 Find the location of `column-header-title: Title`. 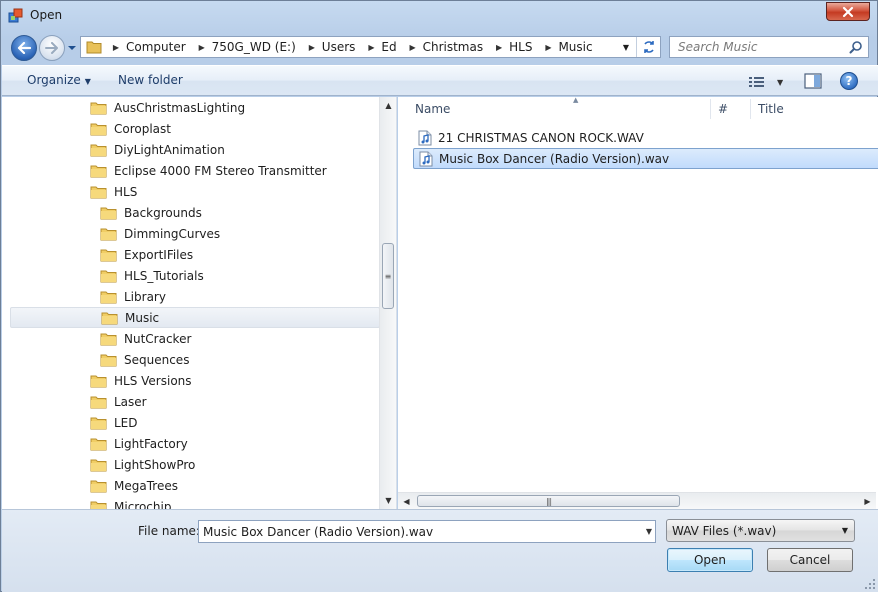

column-header-title: Title is located at coordinates (808, 109).